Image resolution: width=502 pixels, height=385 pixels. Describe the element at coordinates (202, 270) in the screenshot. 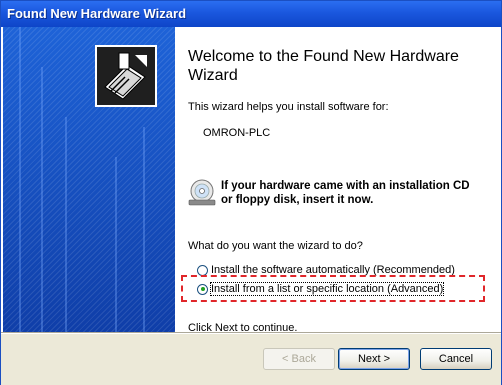

I see `radio-button` at that location.